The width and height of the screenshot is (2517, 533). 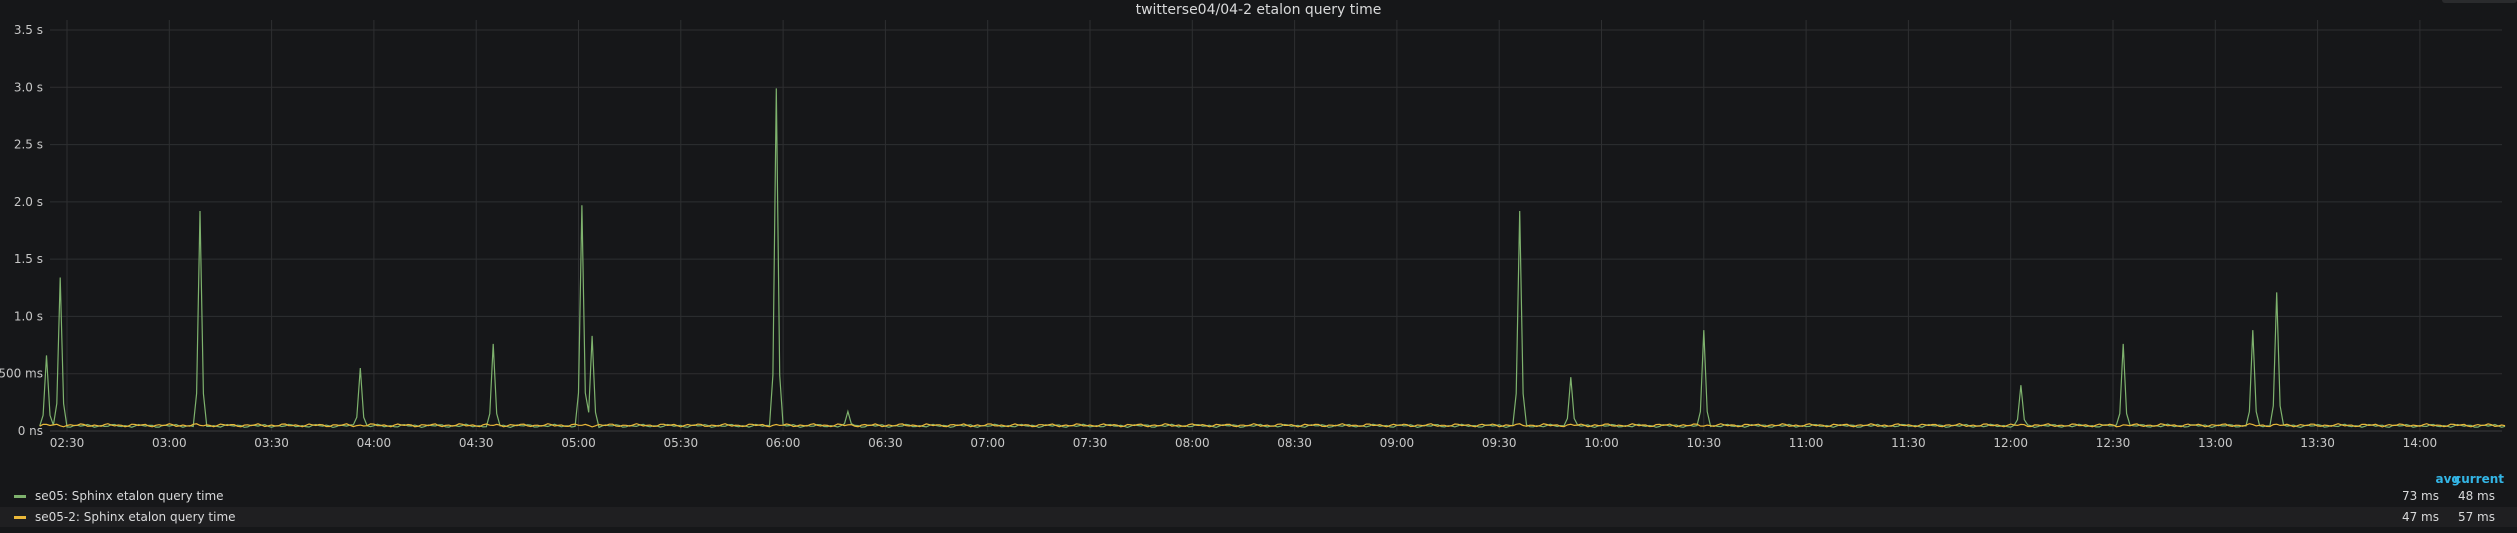 What do you see at coordinates (783, 443) in the screenshot?
I see `x-tick-label: 06:00` at bounding box center [783, 443].